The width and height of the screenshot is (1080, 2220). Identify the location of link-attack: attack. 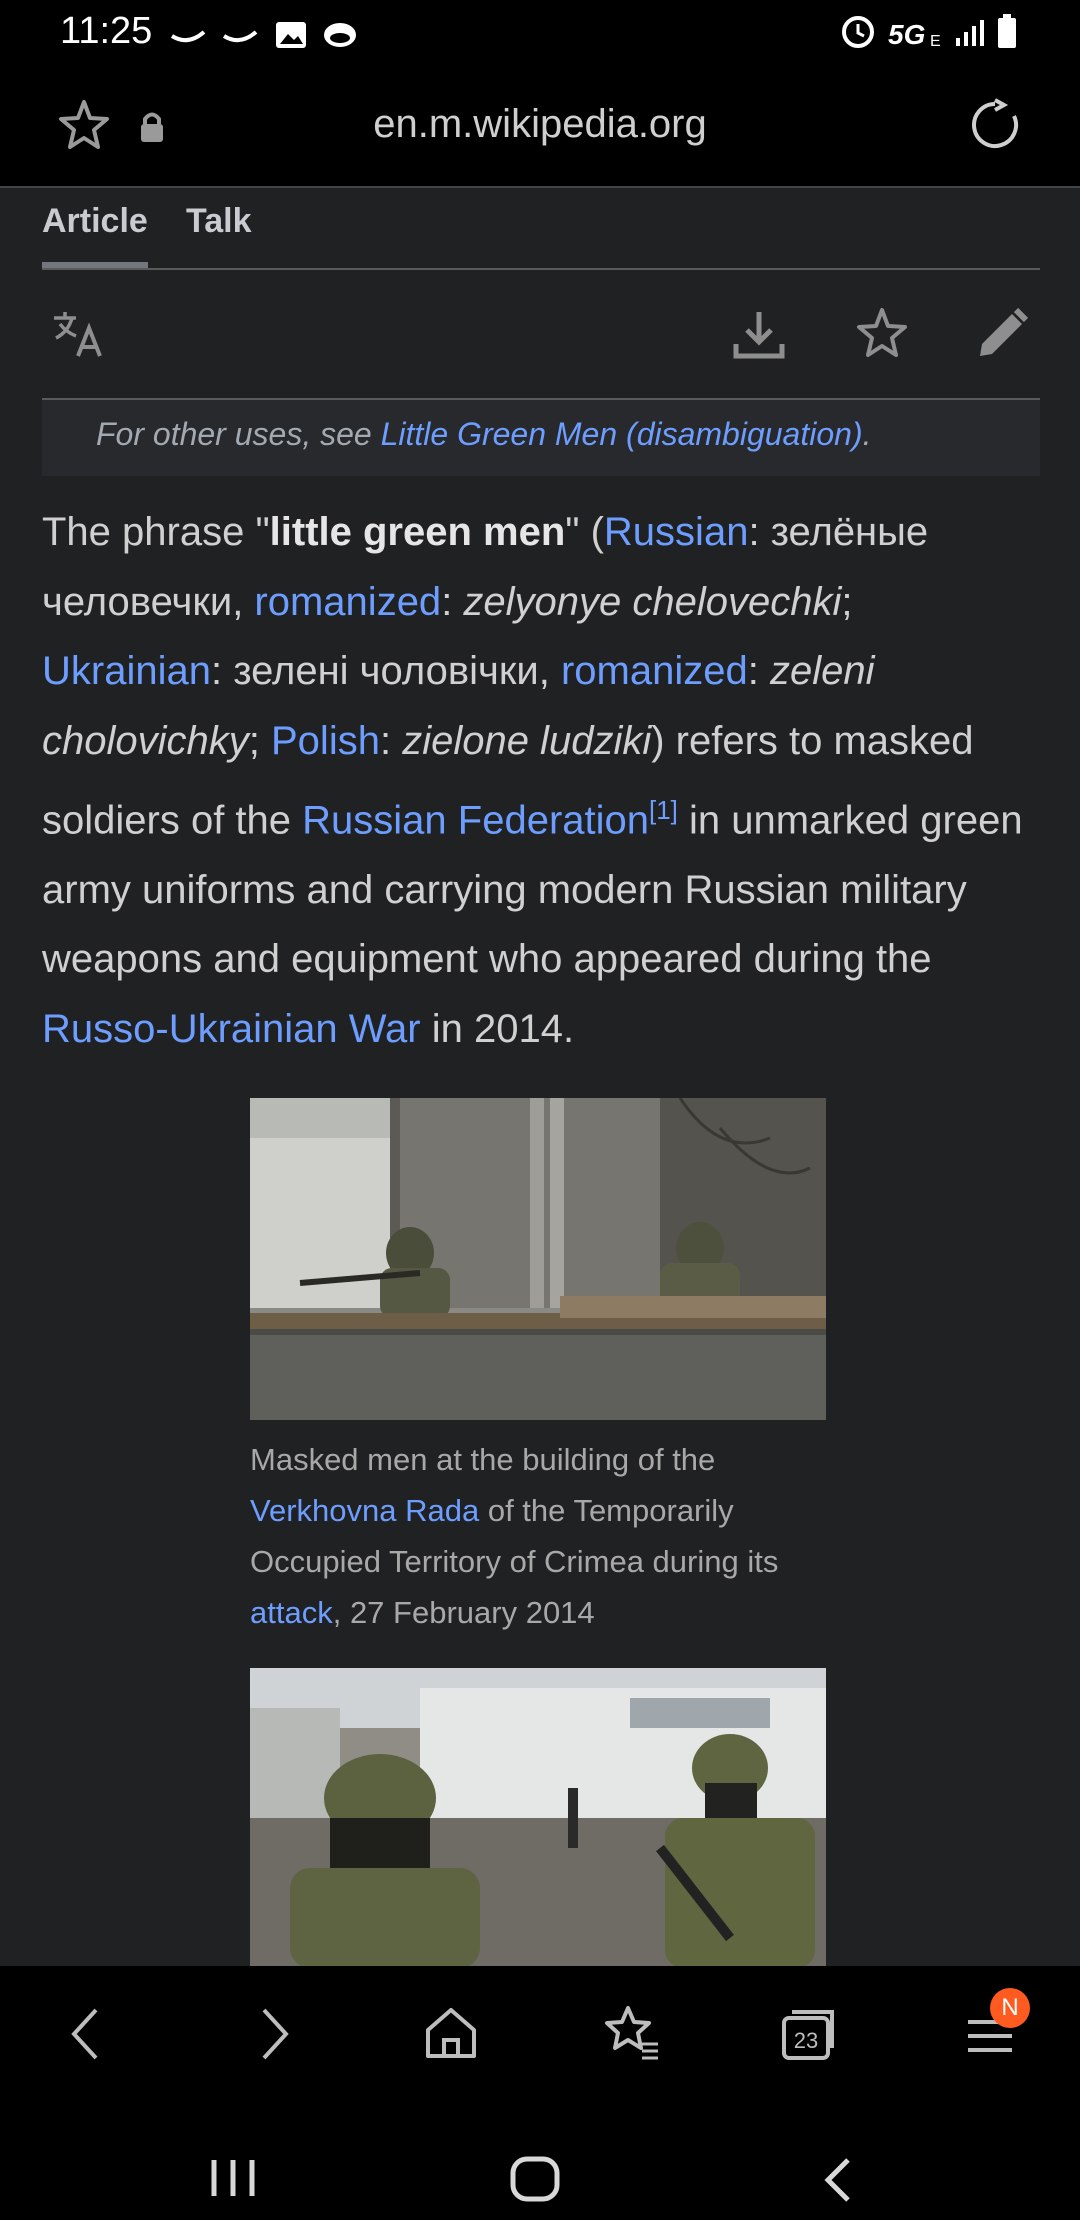
(291, 1612).